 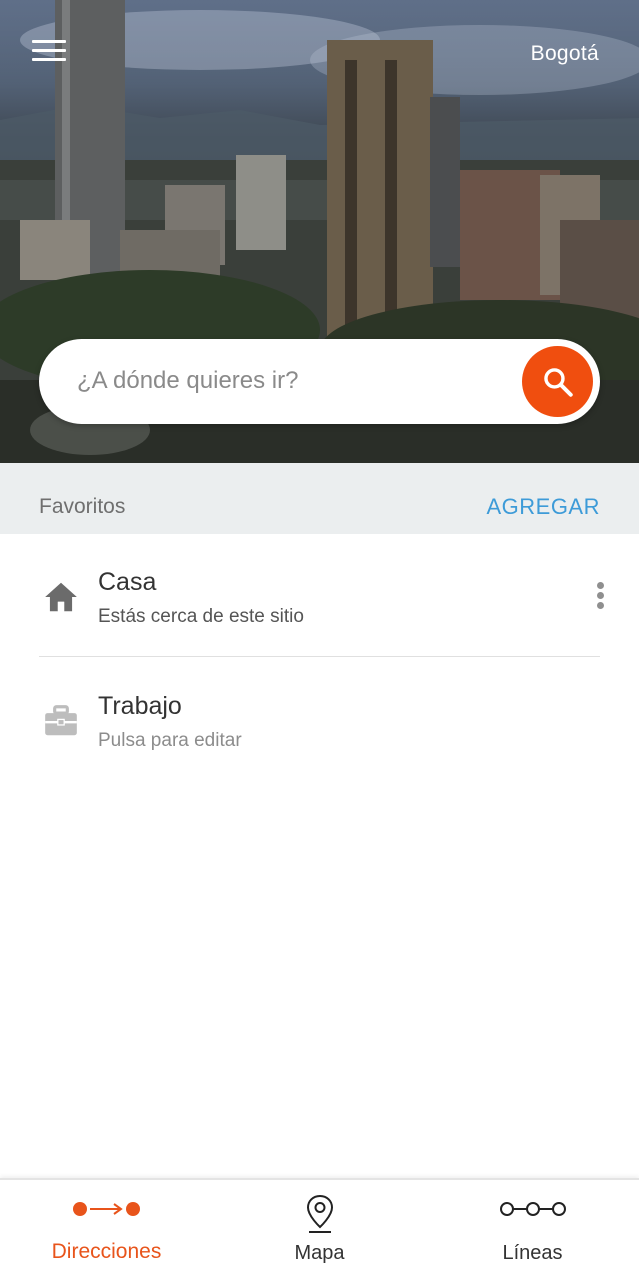 What do you see at coordinates (140, 706) in the screenshot?
I see `favorite-name: Trabajo` at bounding box center [140, 706].